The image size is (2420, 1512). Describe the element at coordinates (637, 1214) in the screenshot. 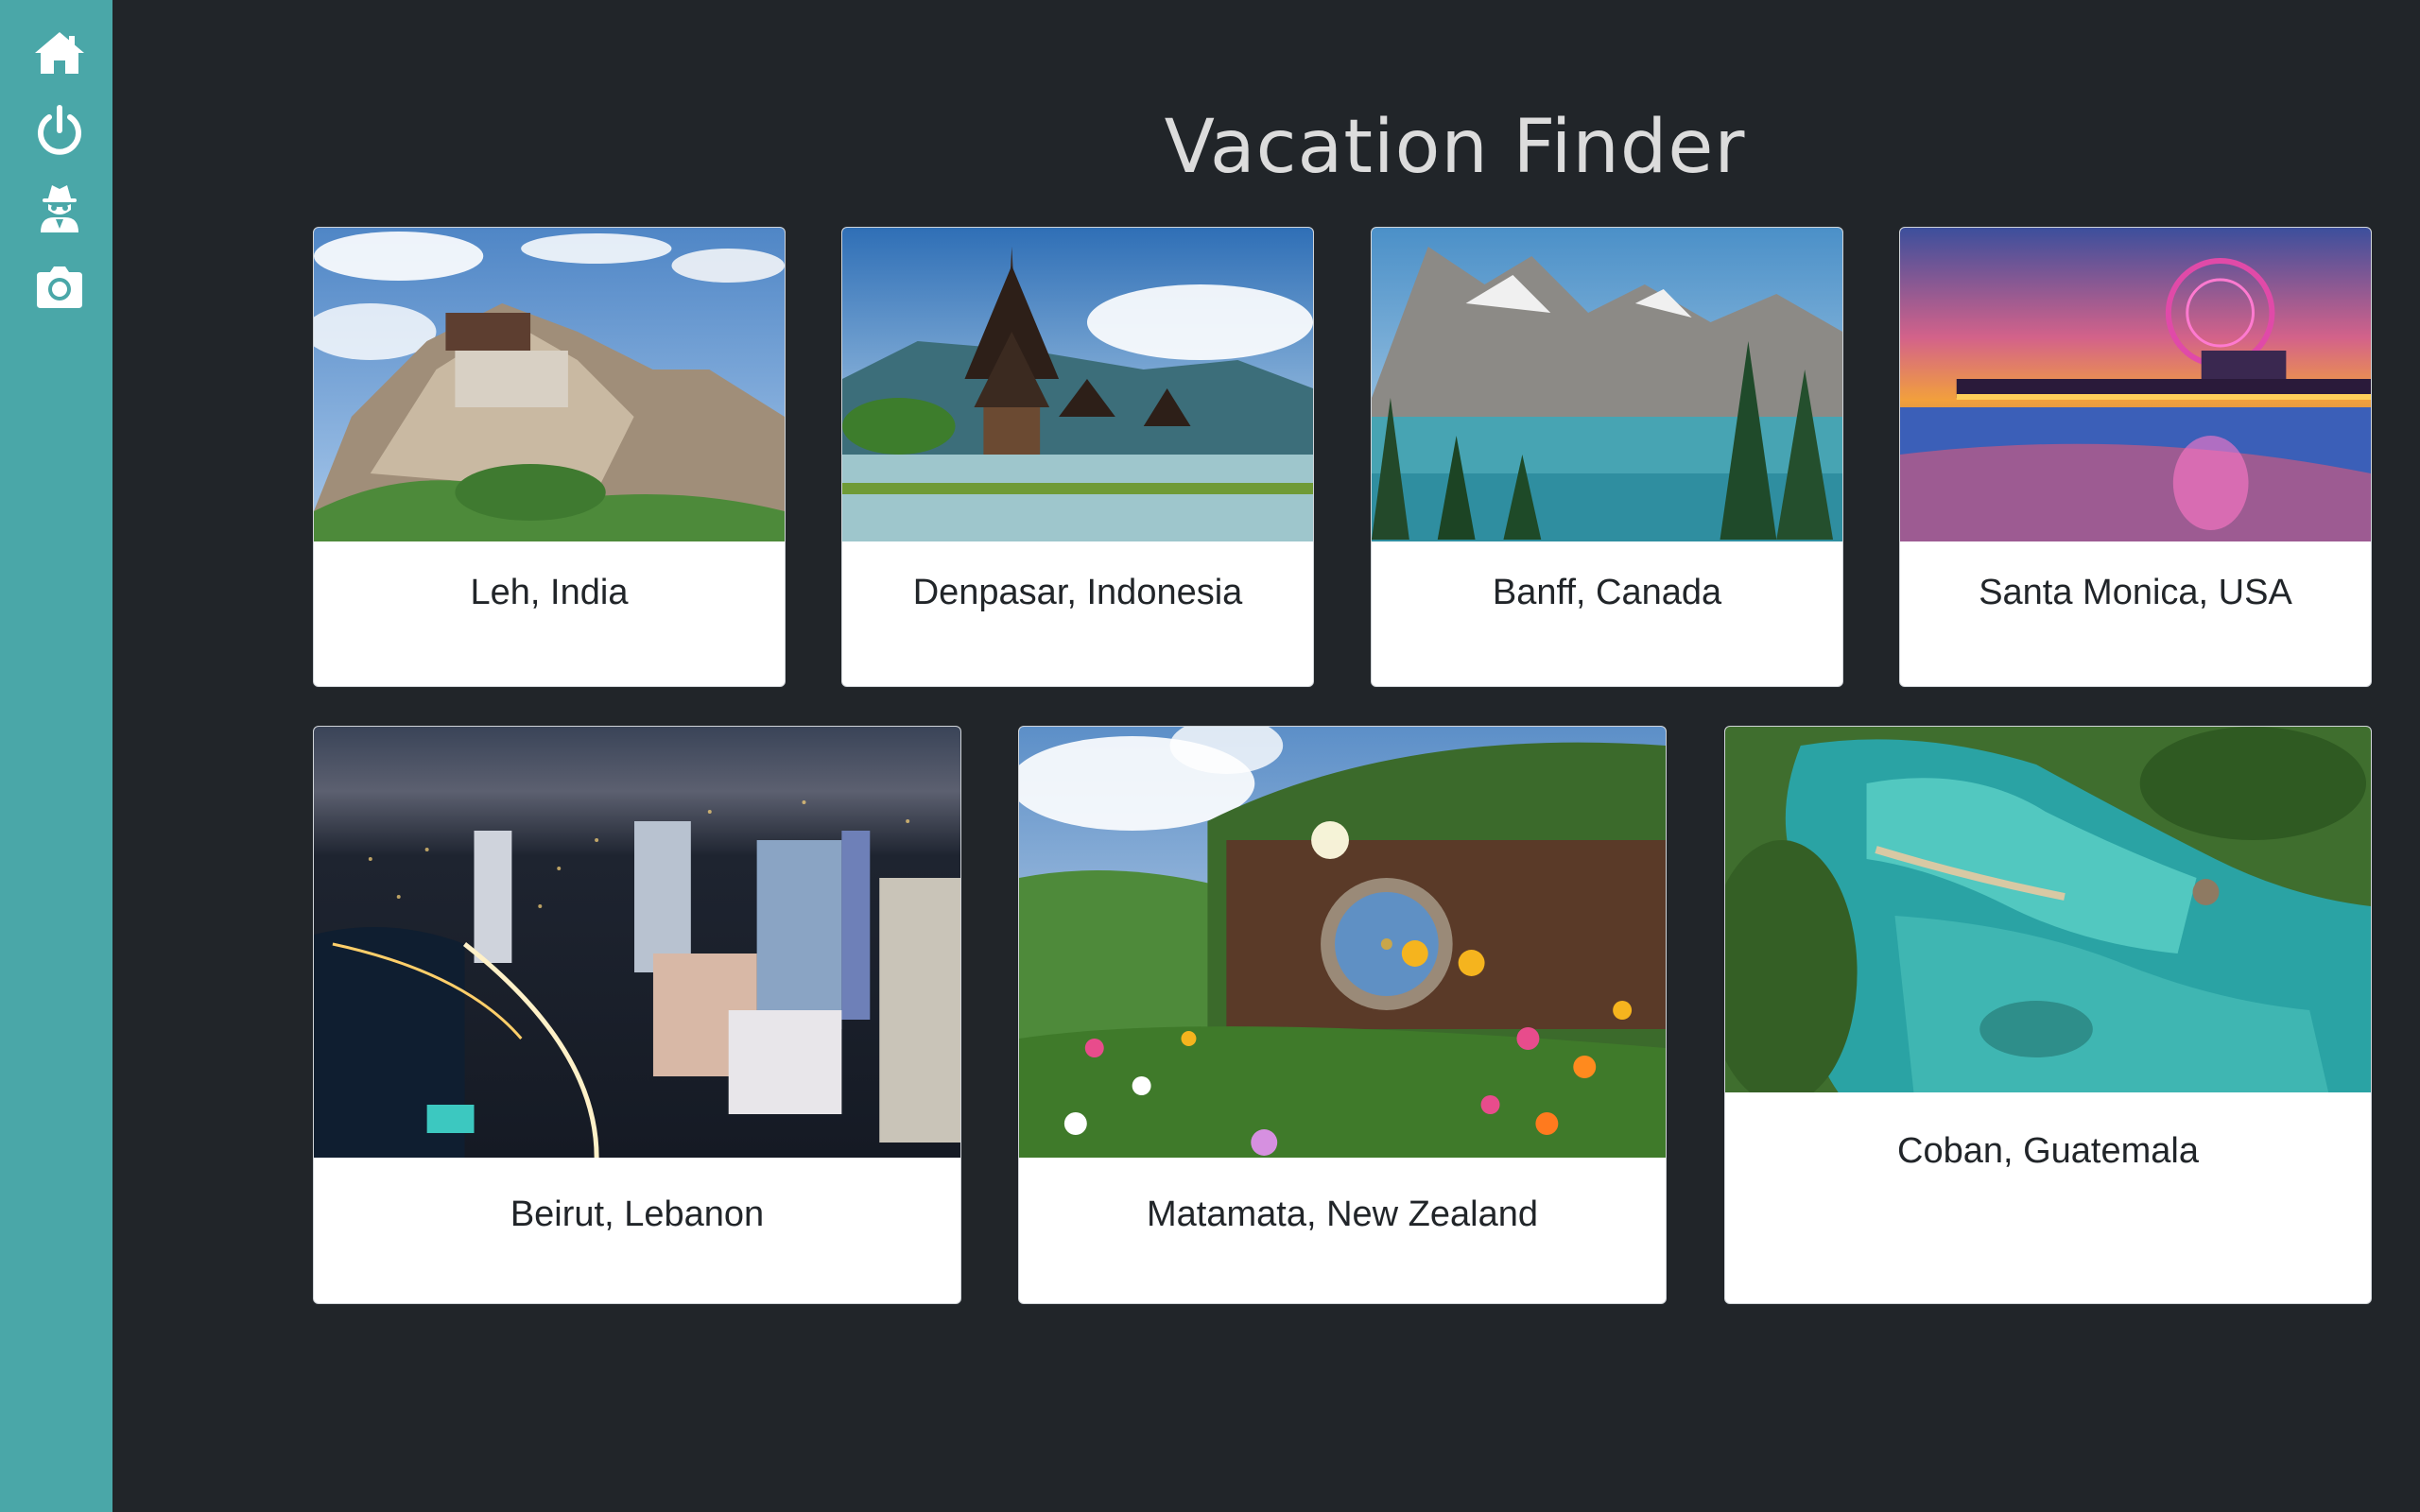

I see `destination-name: Beirut, Lebanon` at that location.